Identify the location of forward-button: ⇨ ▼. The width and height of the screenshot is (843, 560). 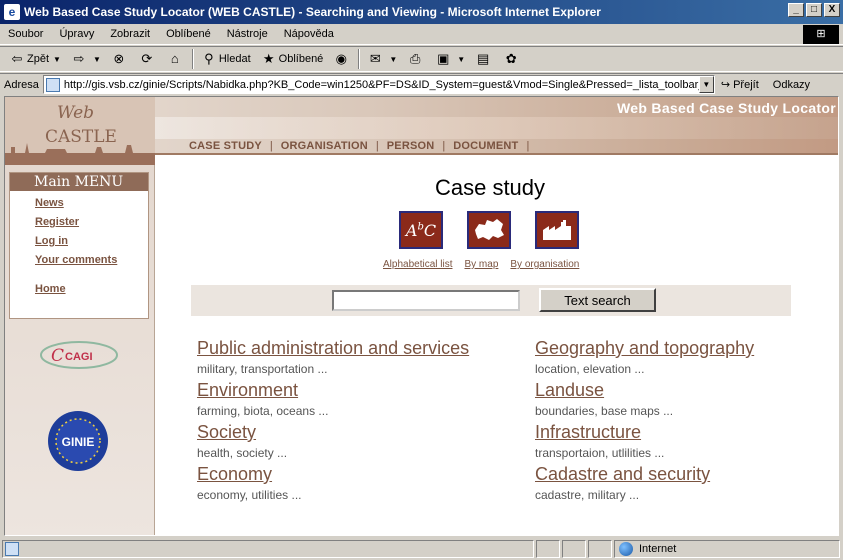
(86, 59).